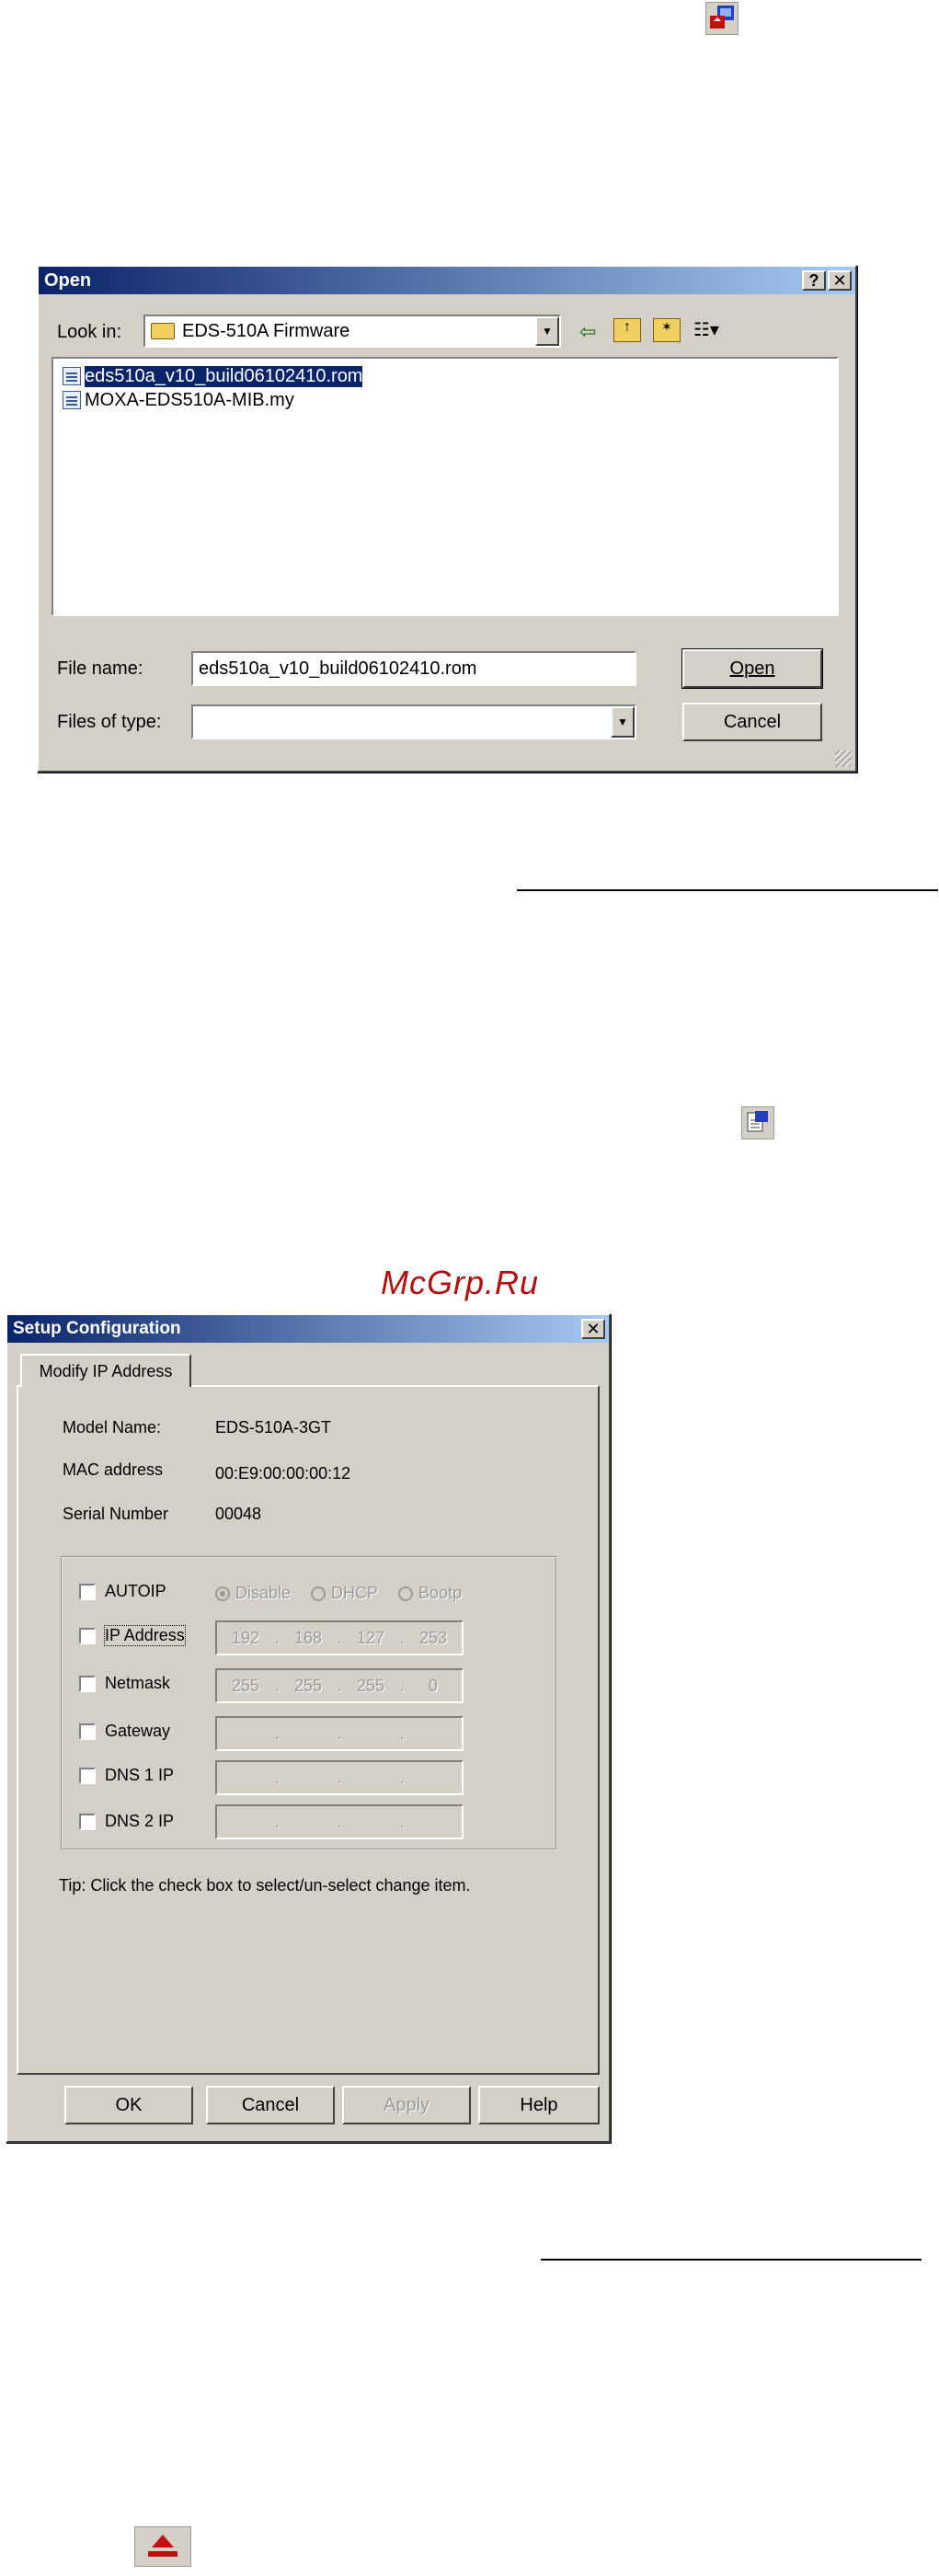  What do you see at coordinates (138, 1683) in the screenshot?
I see `netmask-label: Netmask` at bounding box center [138, 1683].